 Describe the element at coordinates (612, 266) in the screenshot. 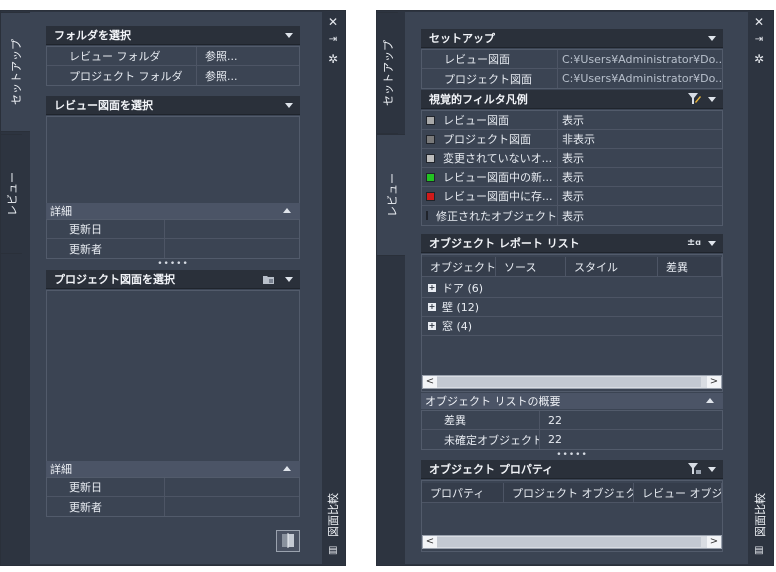

I see `report-col-style: スタイル` at that location.